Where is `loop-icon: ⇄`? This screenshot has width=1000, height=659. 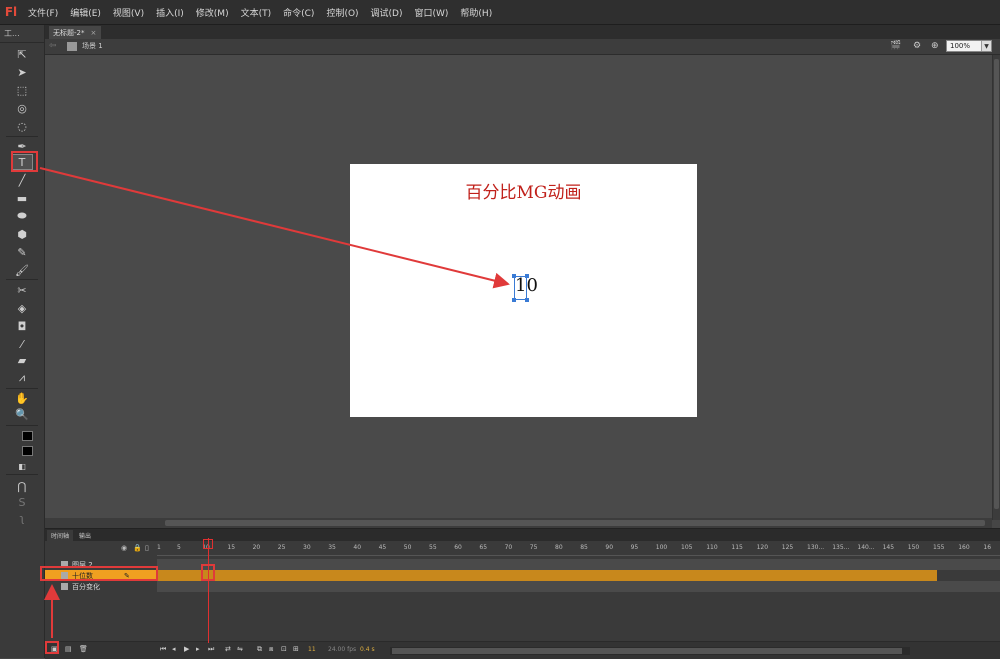
loop-icon: ⇄ is located at coordinates (228, 649).